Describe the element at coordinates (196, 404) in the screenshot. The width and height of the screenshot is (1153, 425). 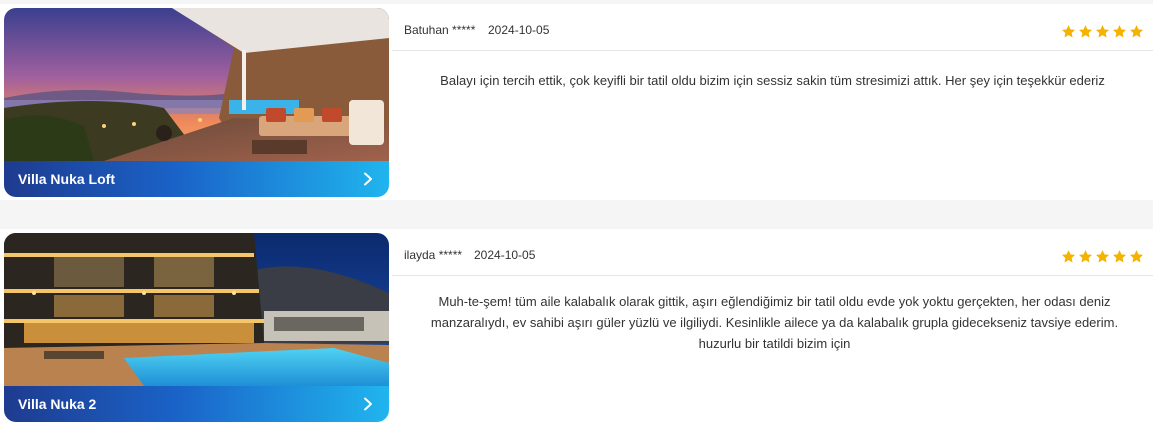
I see `villa-bar: Villa Nuka 2` at that location.